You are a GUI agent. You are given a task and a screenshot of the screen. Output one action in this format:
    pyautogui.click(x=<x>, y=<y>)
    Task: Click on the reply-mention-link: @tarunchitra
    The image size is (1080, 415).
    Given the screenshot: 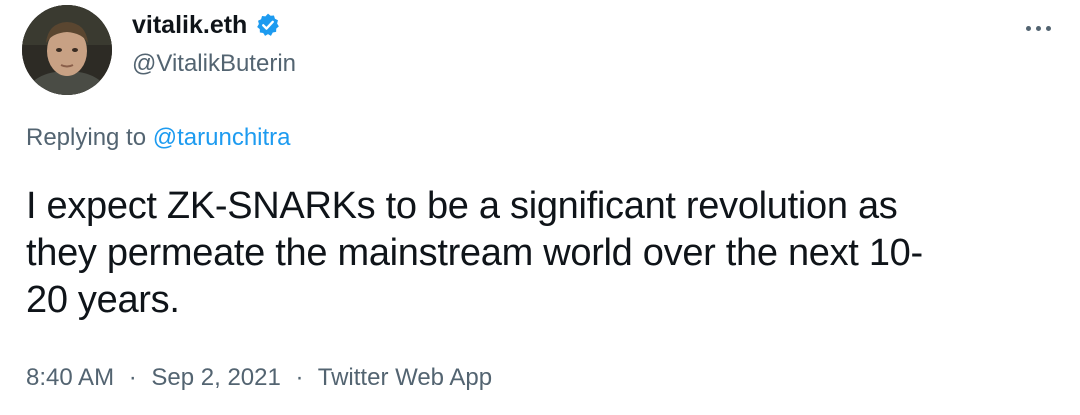 What is the action you would take?
    pyautogui.click(x=222, y=137)
    